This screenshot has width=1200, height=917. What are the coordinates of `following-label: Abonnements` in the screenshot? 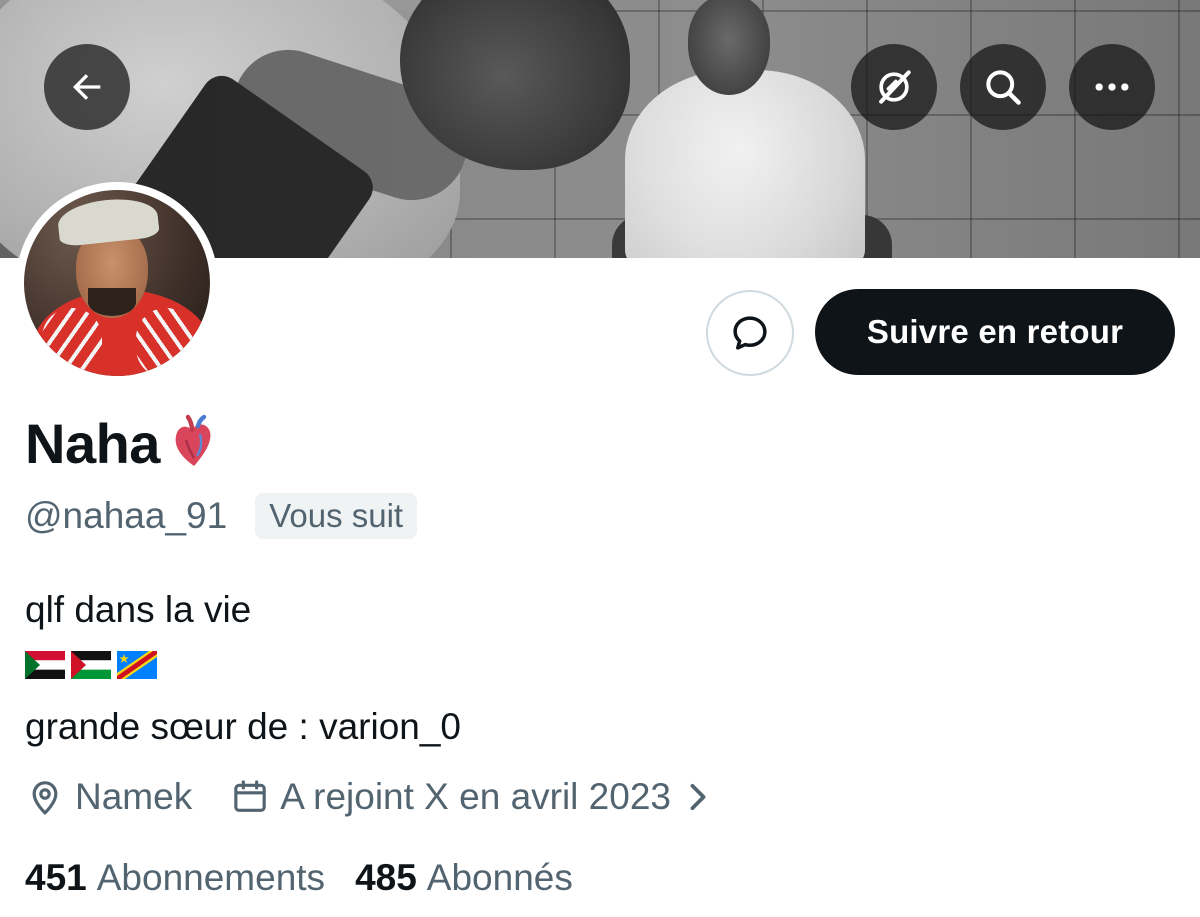 It's located at (211, 877).